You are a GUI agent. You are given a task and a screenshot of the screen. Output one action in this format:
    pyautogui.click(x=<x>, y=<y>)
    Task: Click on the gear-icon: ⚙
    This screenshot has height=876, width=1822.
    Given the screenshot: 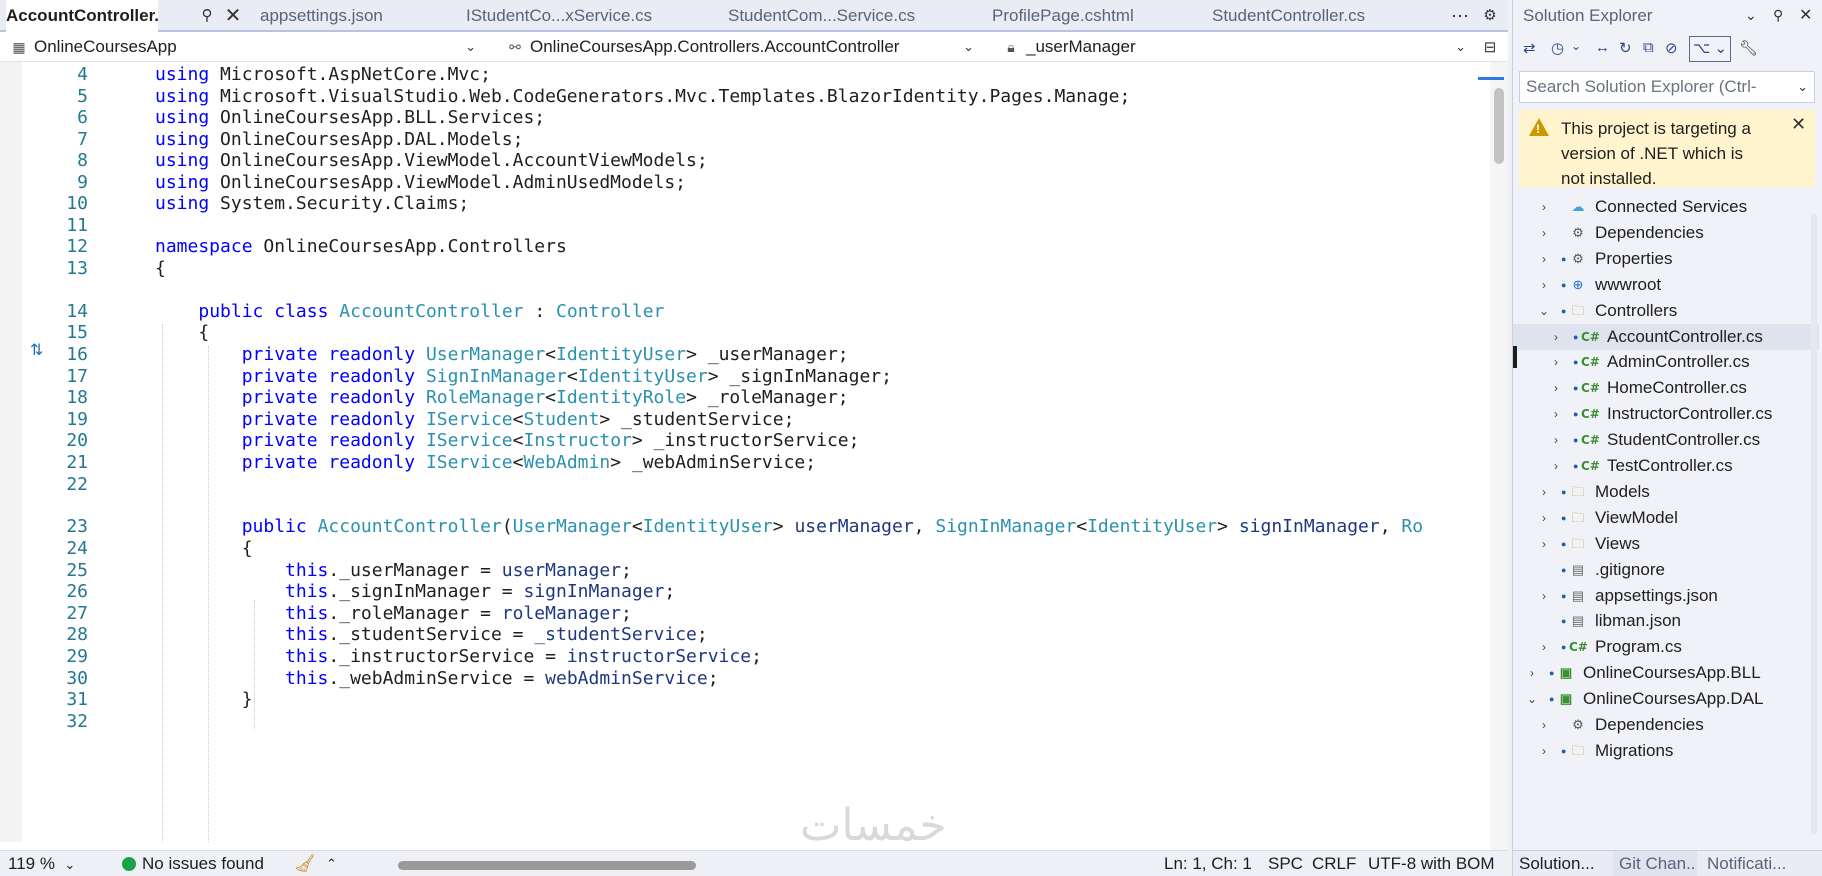 What is the action you would take?
    pyautogui.click(x=1490, y=15)
    